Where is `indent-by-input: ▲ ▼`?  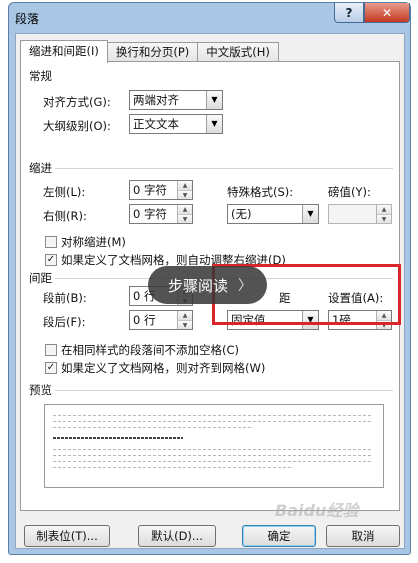
indent-by-input: ▲ ▼ is located at coordinates (360, 214).